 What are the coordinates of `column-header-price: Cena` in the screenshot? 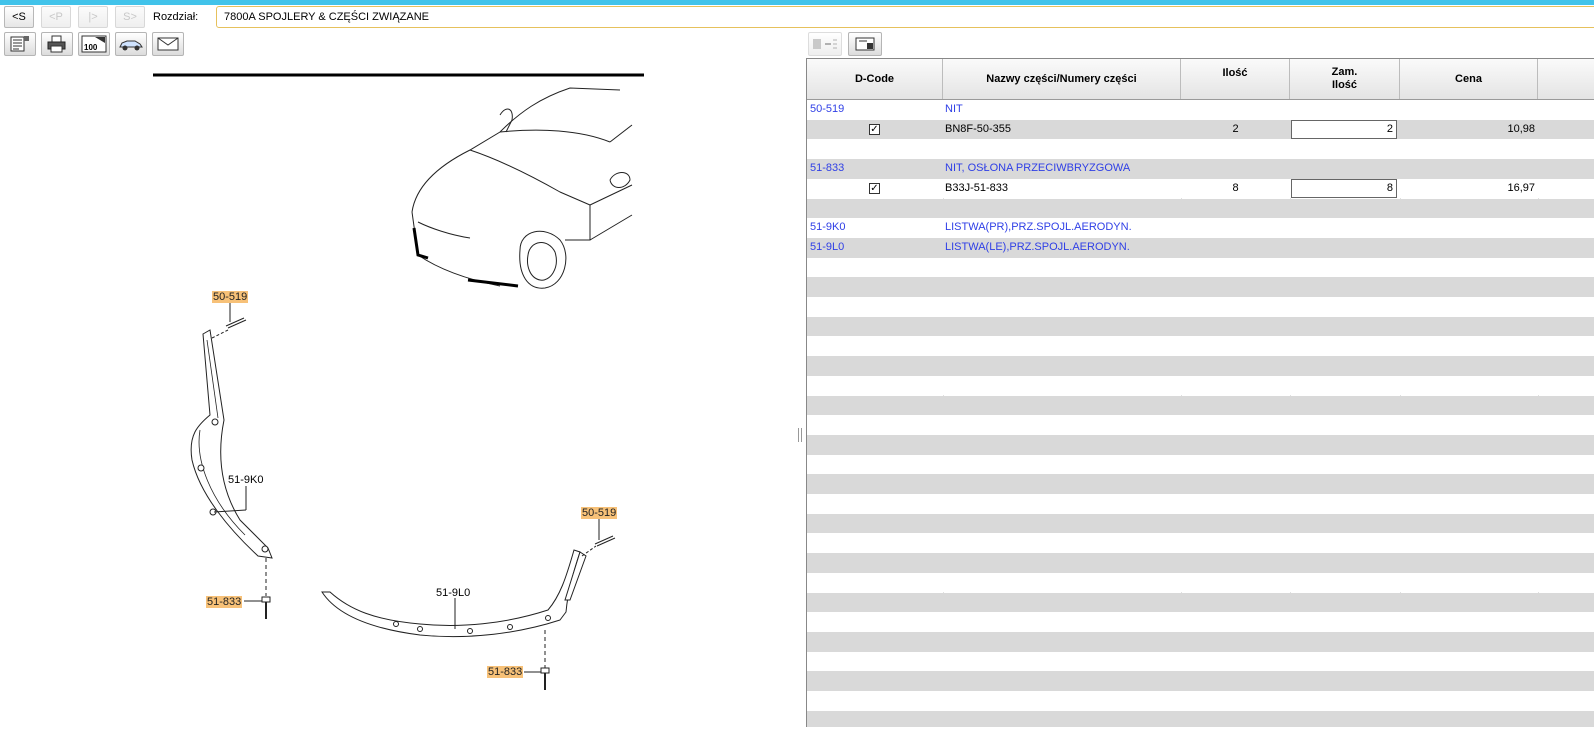 It's located at (1469, 79).